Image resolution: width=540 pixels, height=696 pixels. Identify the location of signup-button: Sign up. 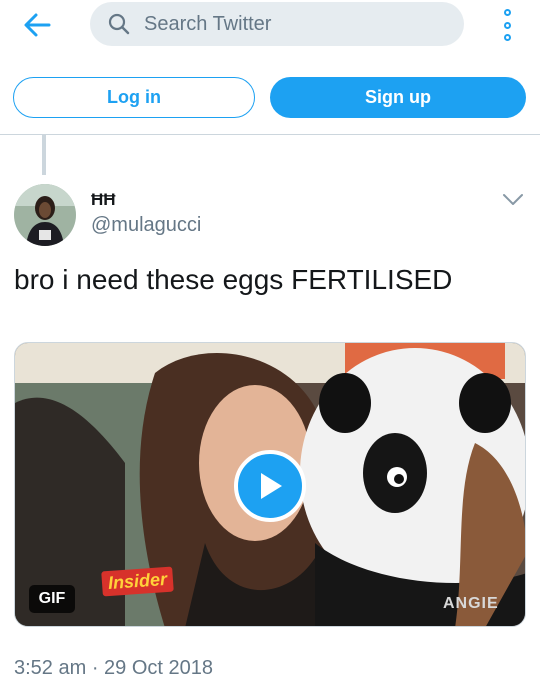
(398, 97).